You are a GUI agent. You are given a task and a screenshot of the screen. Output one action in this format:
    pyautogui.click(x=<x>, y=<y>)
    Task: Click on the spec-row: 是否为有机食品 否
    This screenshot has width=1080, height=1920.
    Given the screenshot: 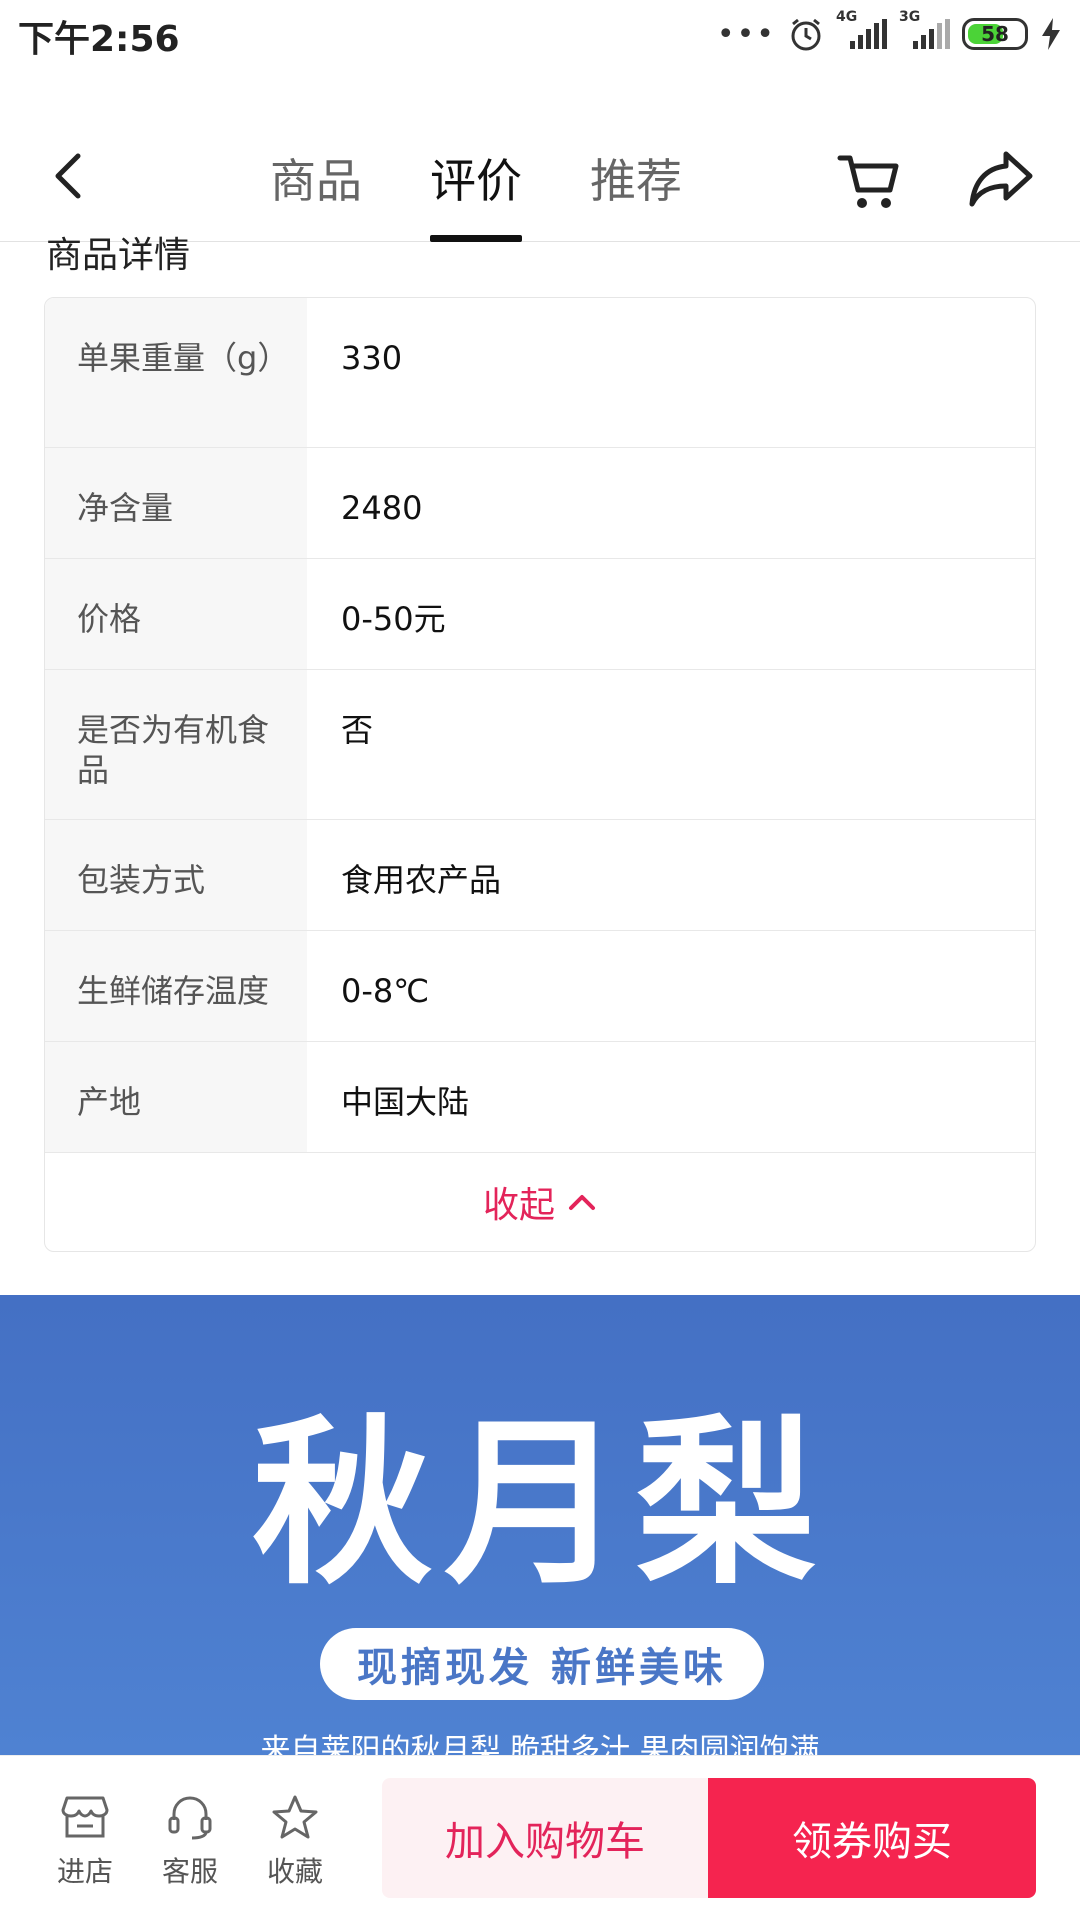 What is the action you would take?
    pyautogui.click(x=540, y=745)
    